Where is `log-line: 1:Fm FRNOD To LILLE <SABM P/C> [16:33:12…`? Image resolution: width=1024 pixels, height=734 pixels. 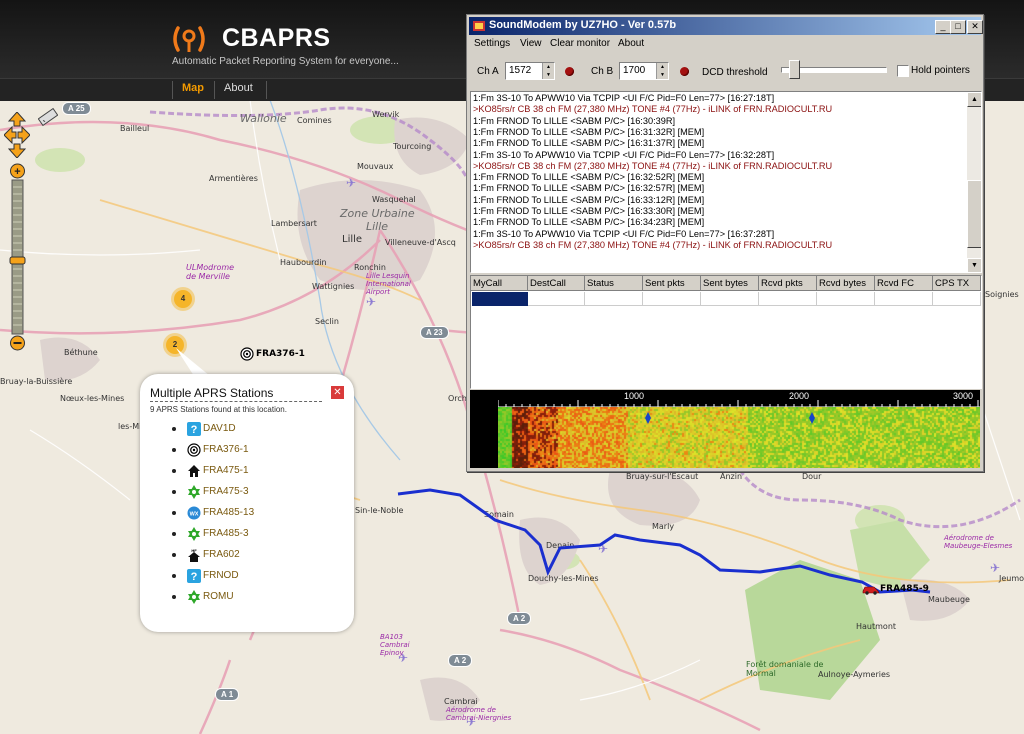 log-line: 1:Fm FRNOD To LILLE <SABM P/C> [16:33:12… is located at coordinates (589, 199).